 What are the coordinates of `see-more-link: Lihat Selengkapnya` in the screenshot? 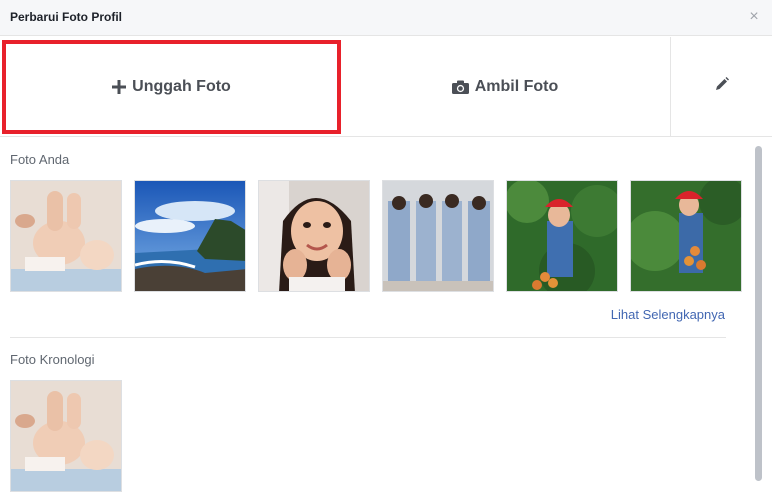 It's located at (668, 314).